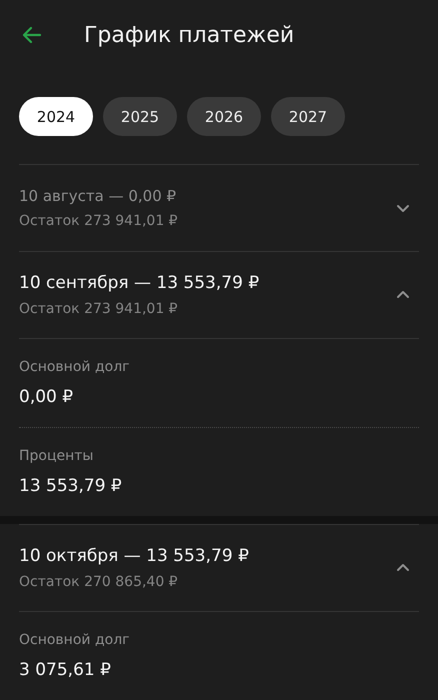 The height and width of the screenshot is (700, 438). What do you see at coordinates (219, 207) in the screenshot?
I see `payment-row: 10 августа — 0,00 ₽ Остаток 273 941,01 ₽` at bounding box center [219, 207].